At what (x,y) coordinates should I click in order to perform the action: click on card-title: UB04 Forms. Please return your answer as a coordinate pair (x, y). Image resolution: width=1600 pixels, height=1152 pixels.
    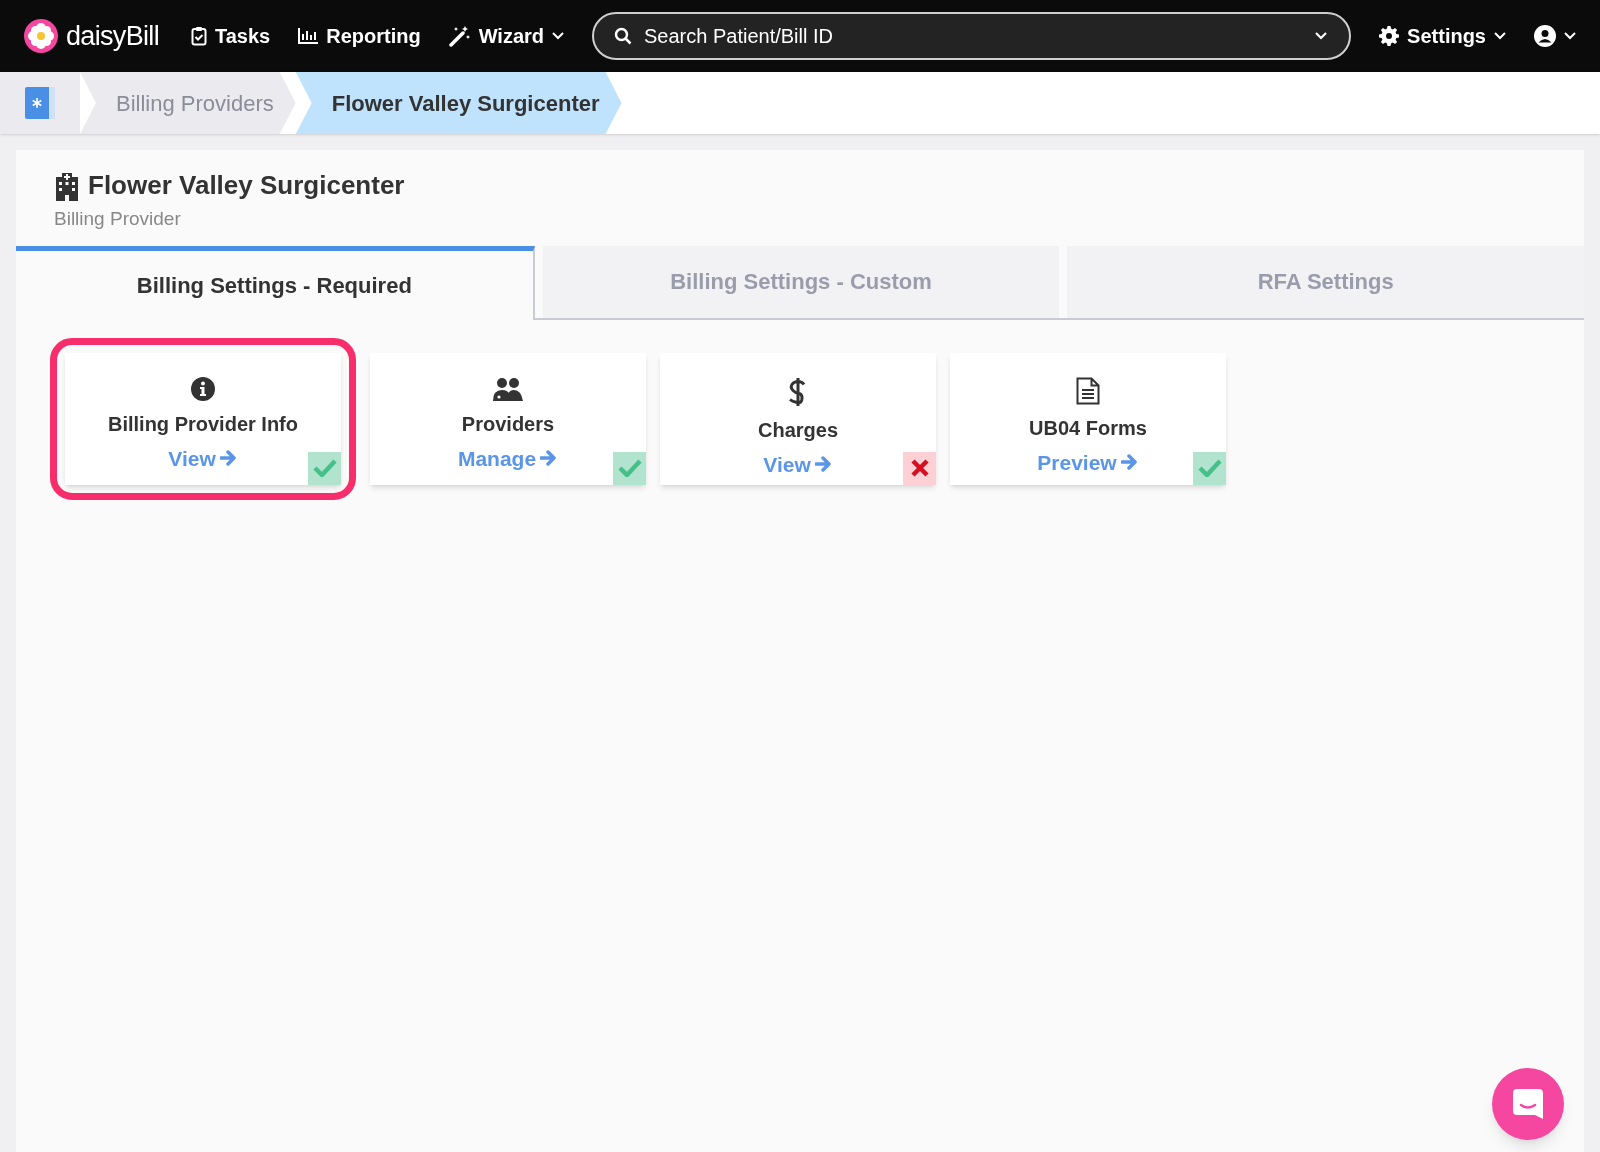
    Looking at the image, I should click on (1088, 428).